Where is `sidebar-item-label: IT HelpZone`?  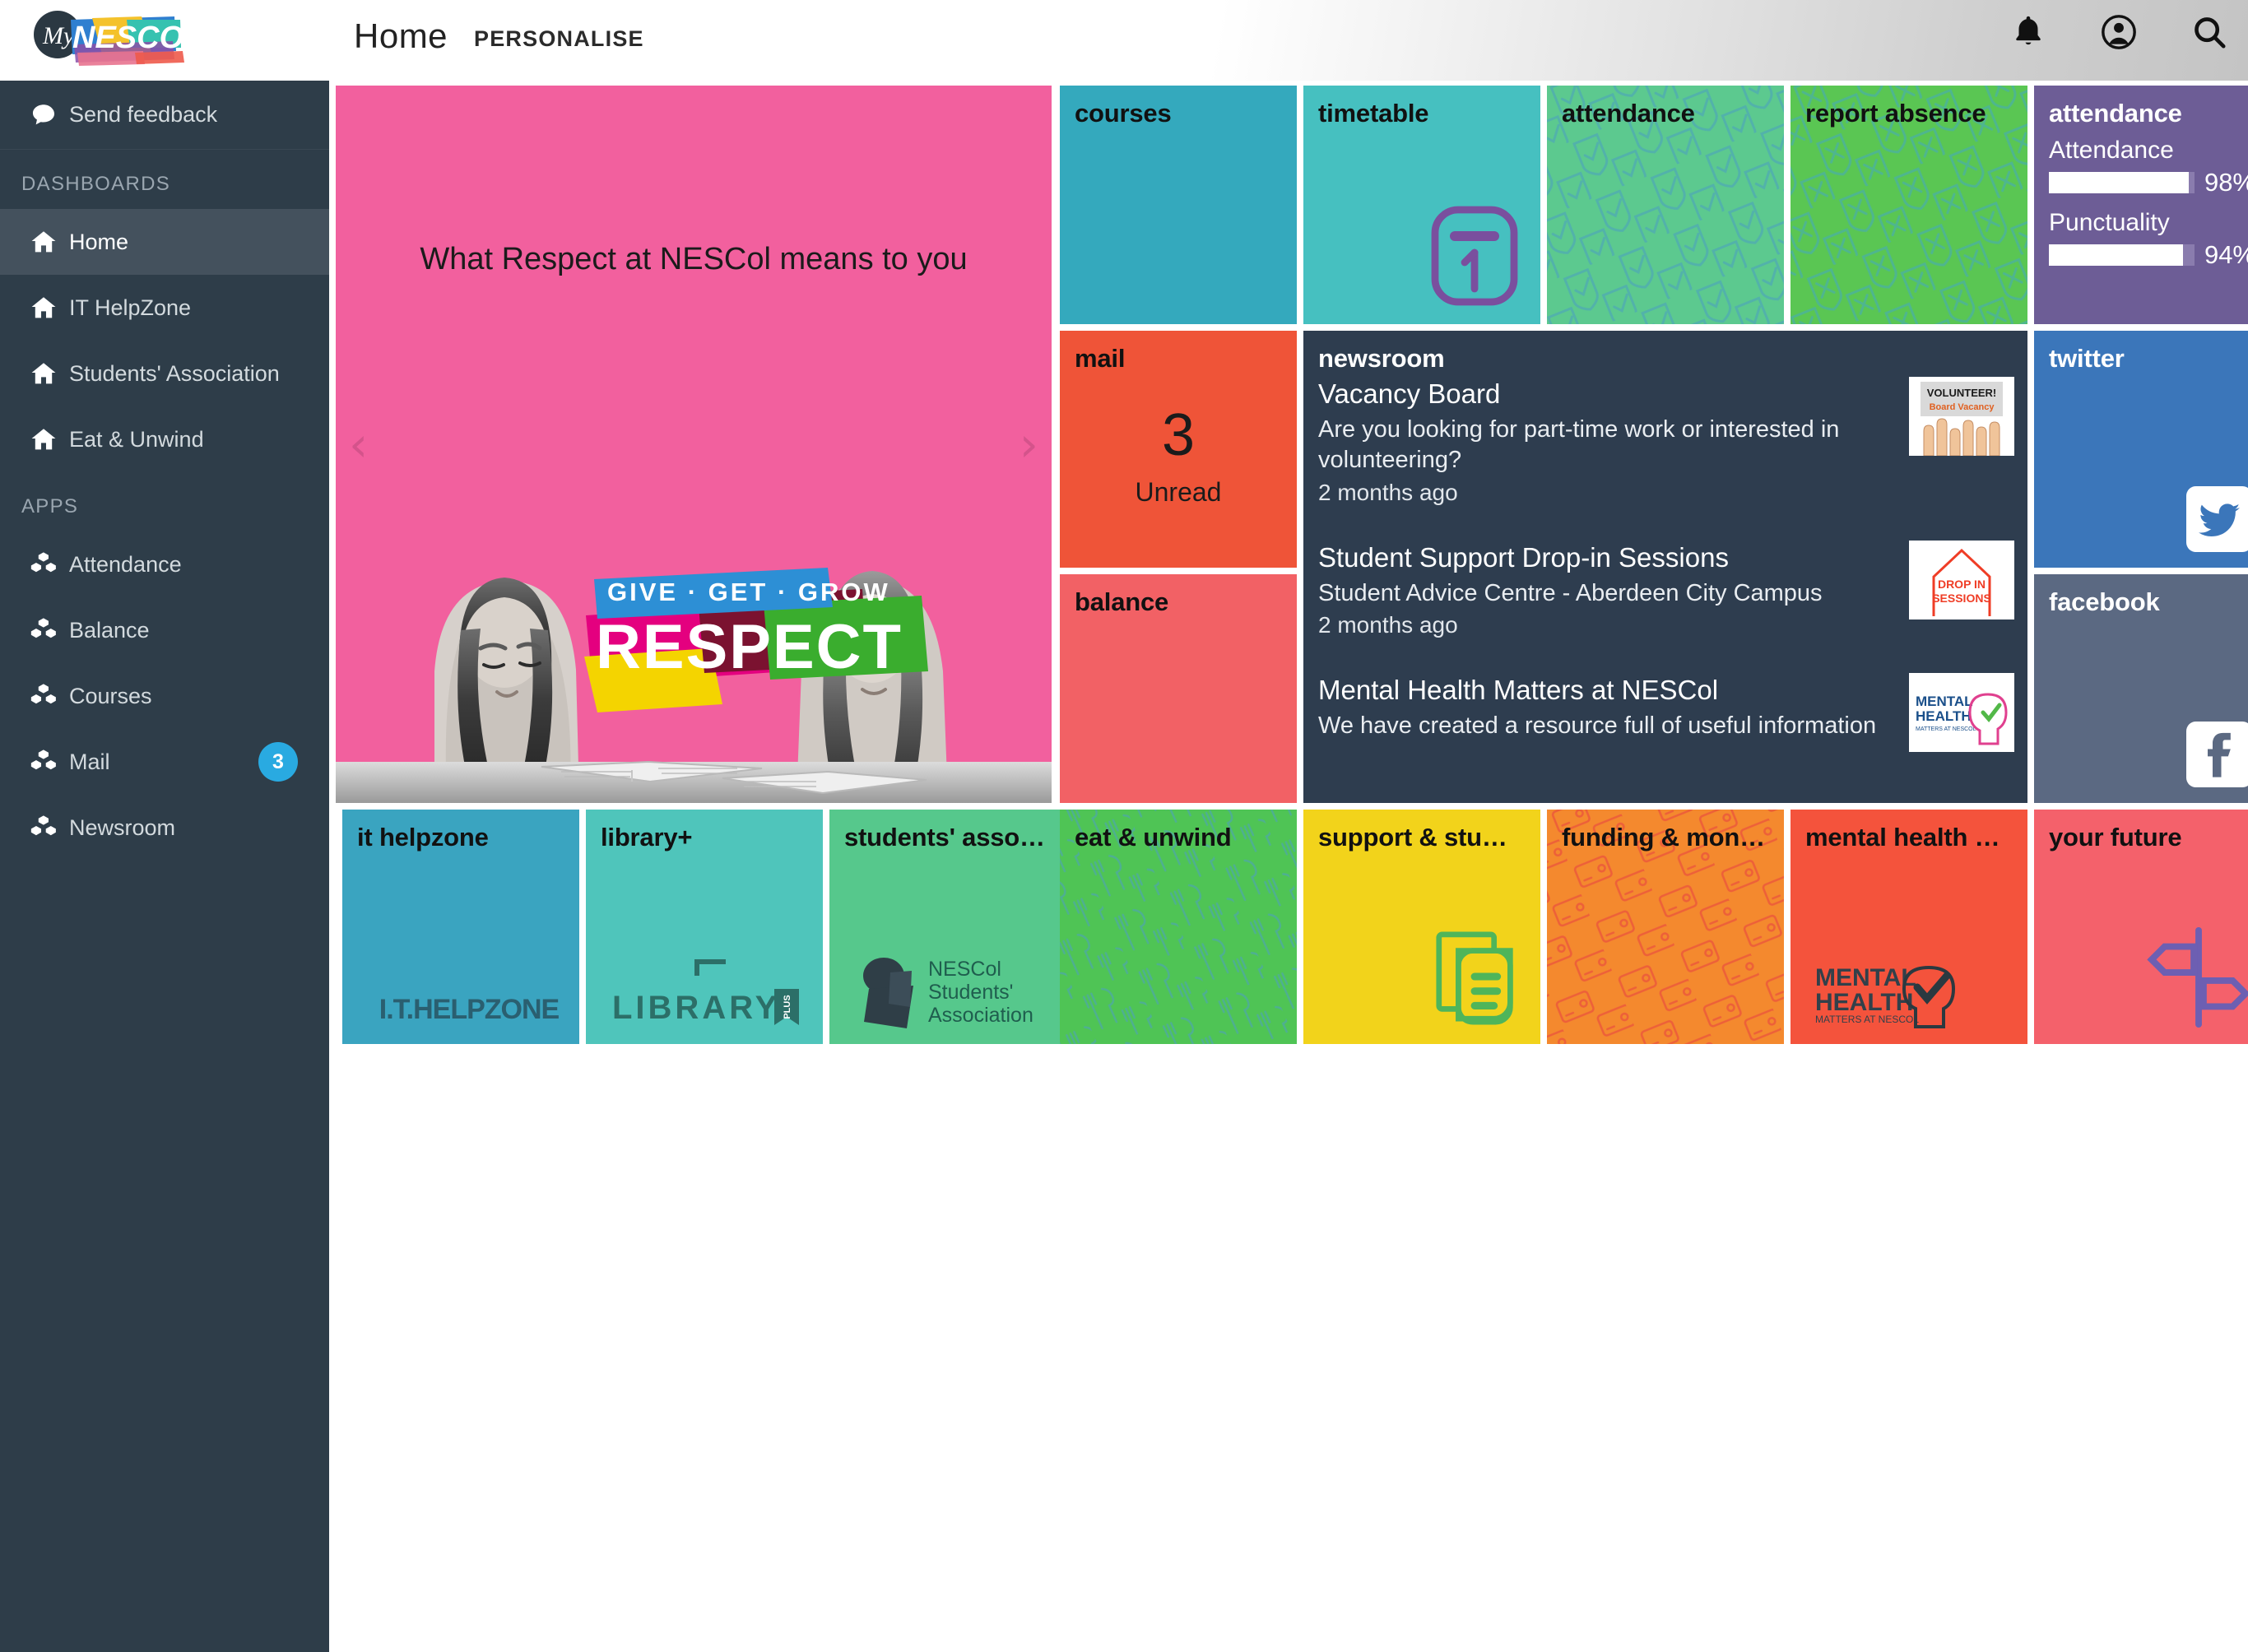 sidebar-item-label: IT HelpZone is located at coordinates (130, 308).